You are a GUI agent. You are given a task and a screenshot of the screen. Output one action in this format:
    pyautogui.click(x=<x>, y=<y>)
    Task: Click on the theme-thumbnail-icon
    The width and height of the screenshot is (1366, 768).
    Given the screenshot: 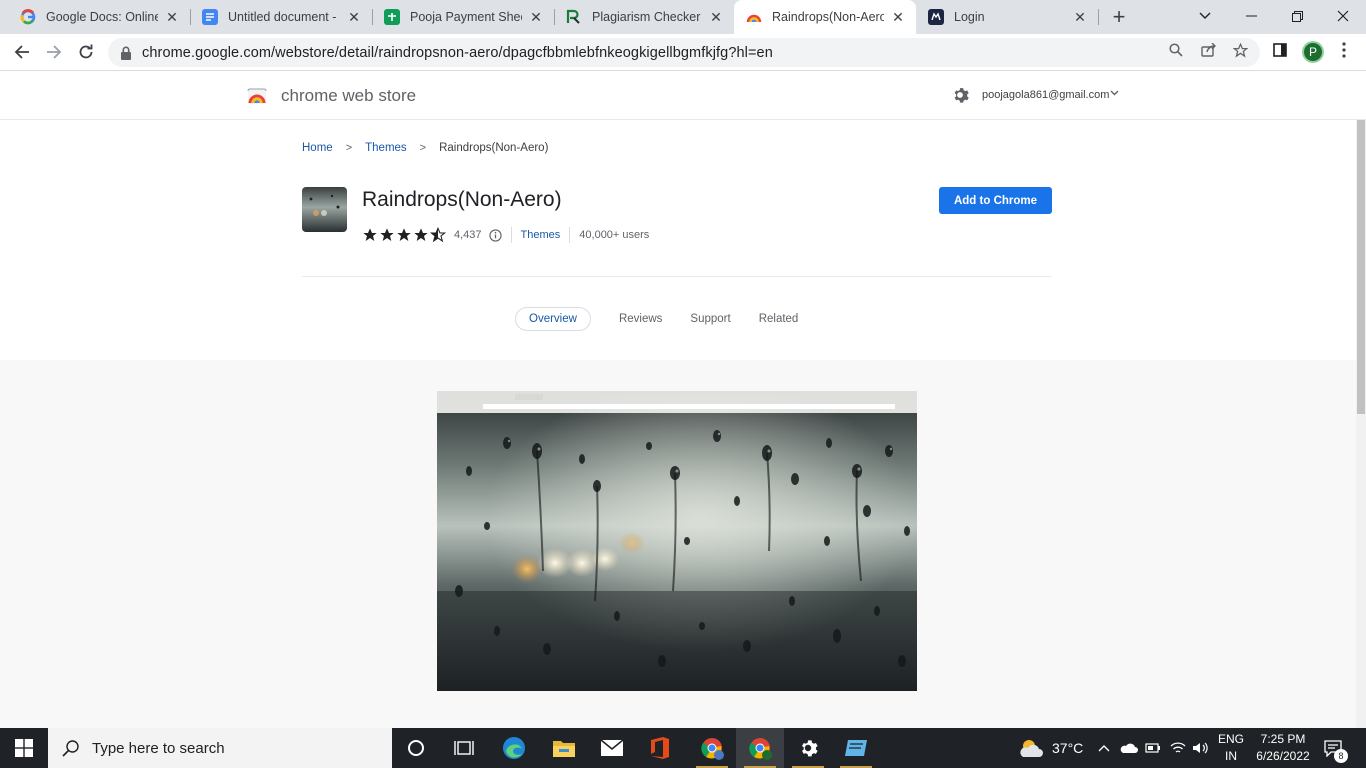 What is the action you would take?
    pyautogui.click(x=324, y=209)
    